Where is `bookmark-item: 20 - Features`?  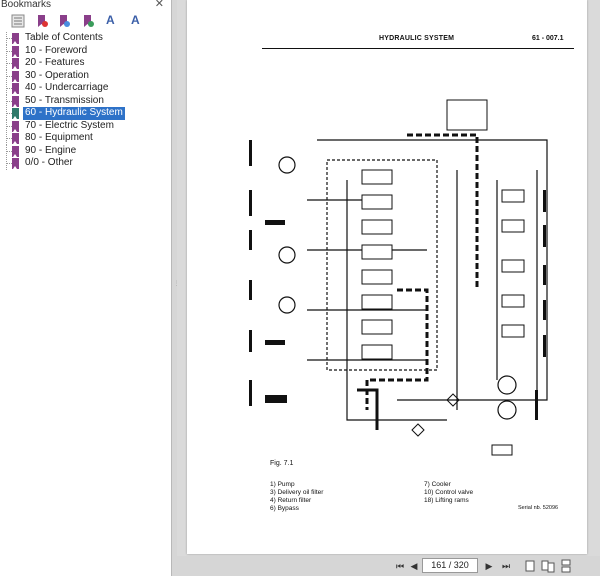
bookmark-item: 20 - Features is located at coordinates (86, 63).